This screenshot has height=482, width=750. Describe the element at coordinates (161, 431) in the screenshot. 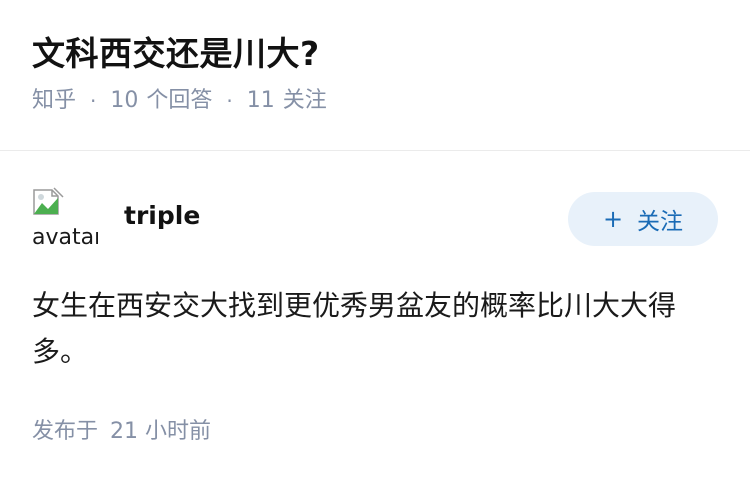

I see `published-time: 21 小时前` at that location.